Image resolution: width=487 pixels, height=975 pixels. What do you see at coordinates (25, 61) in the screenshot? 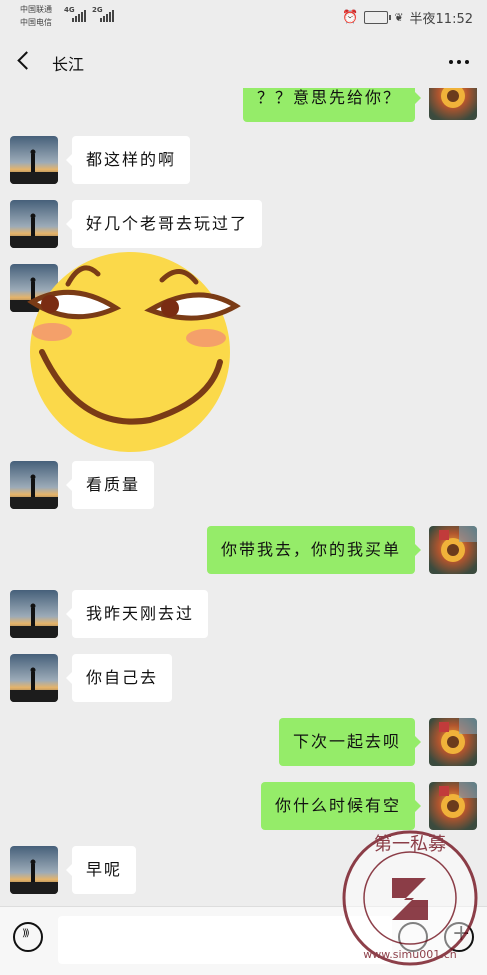
I see `back-icon` at bounding box center [25, 61].